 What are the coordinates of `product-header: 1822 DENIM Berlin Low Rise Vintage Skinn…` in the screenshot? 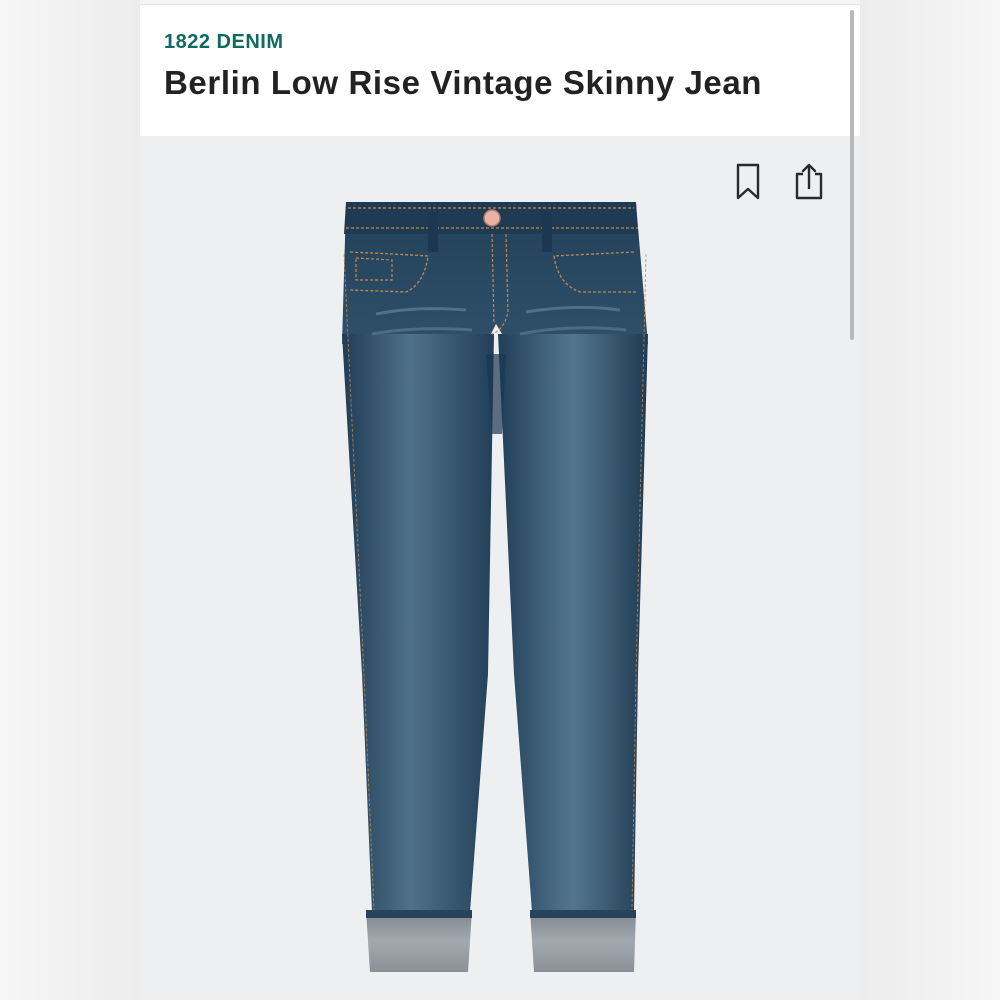 It's located at (500, 70).